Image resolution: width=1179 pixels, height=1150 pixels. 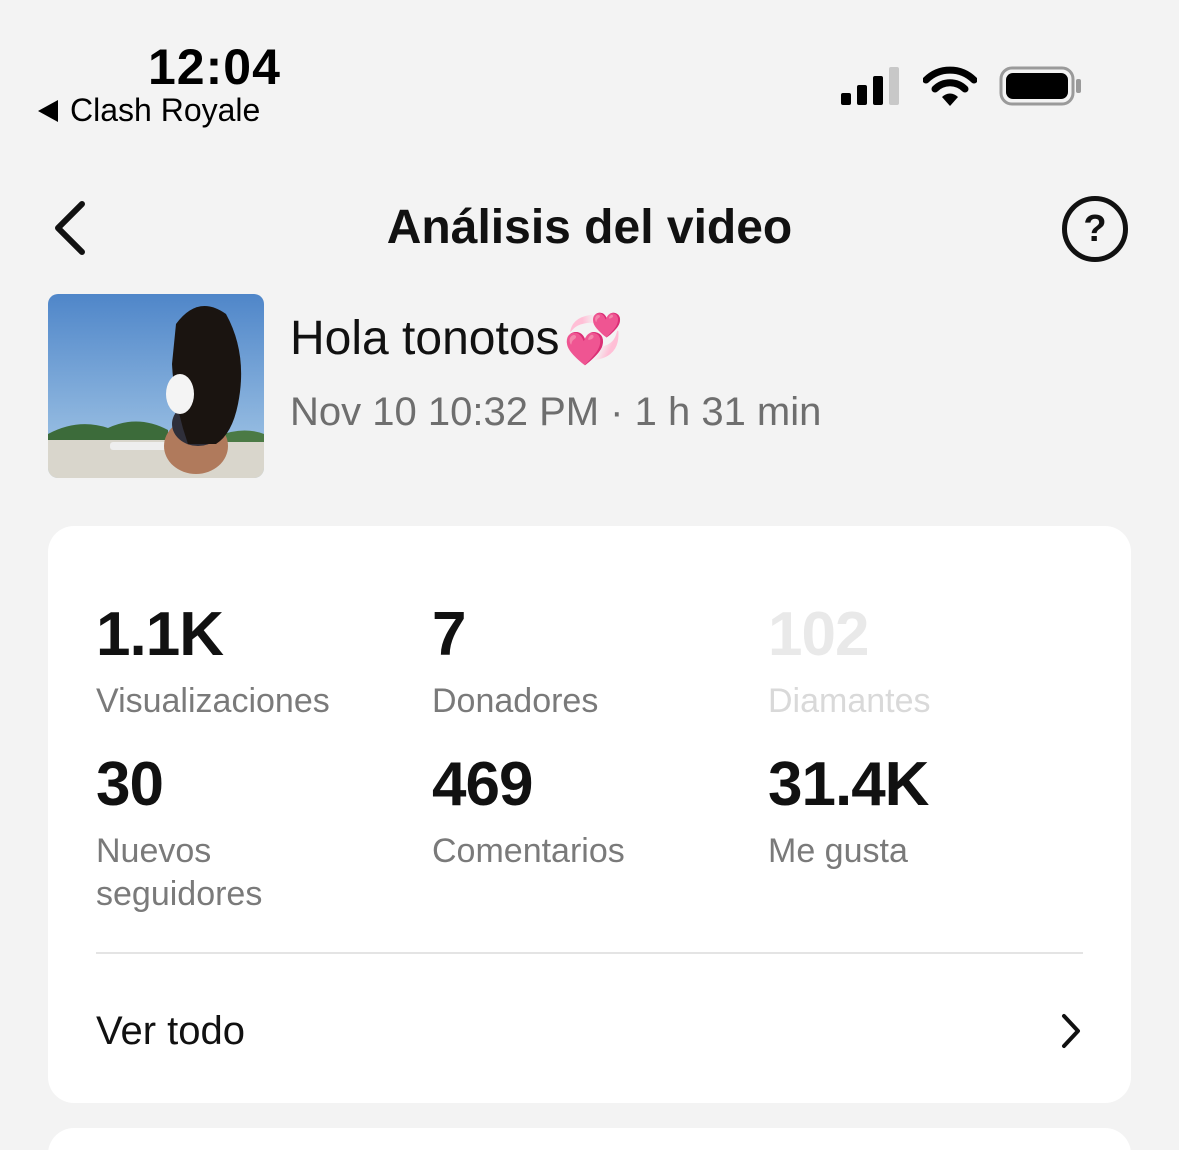 I want to click on stat-value: 30, so click(x=130, y=784).